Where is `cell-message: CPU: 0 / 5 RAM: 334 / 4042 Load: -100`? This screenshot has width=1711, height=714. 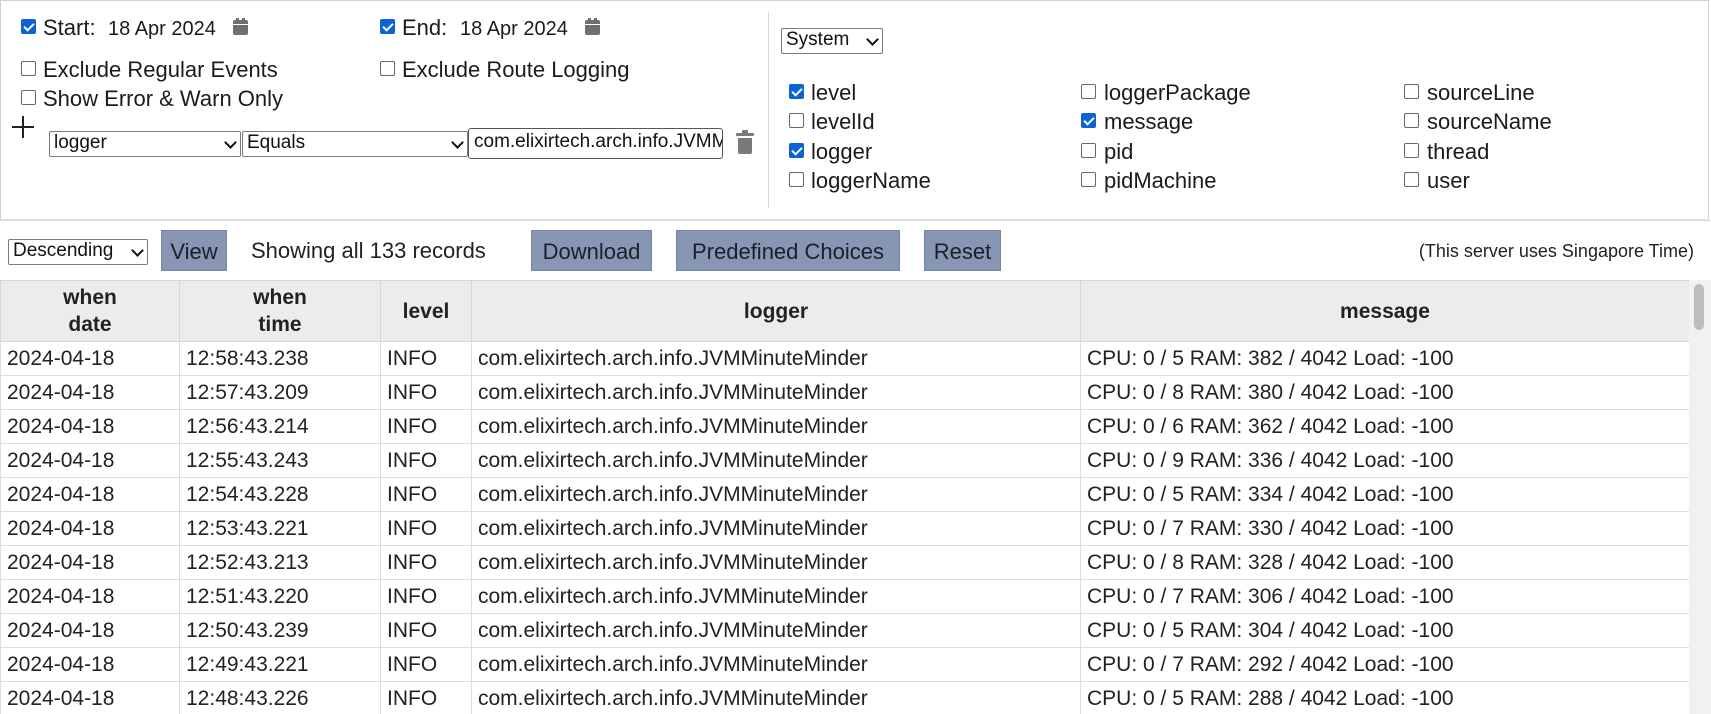 cell-message: CPU: 0 / 5 RAM: 334 / 4042 Load: -100 is located at coordinates (1384, 494).